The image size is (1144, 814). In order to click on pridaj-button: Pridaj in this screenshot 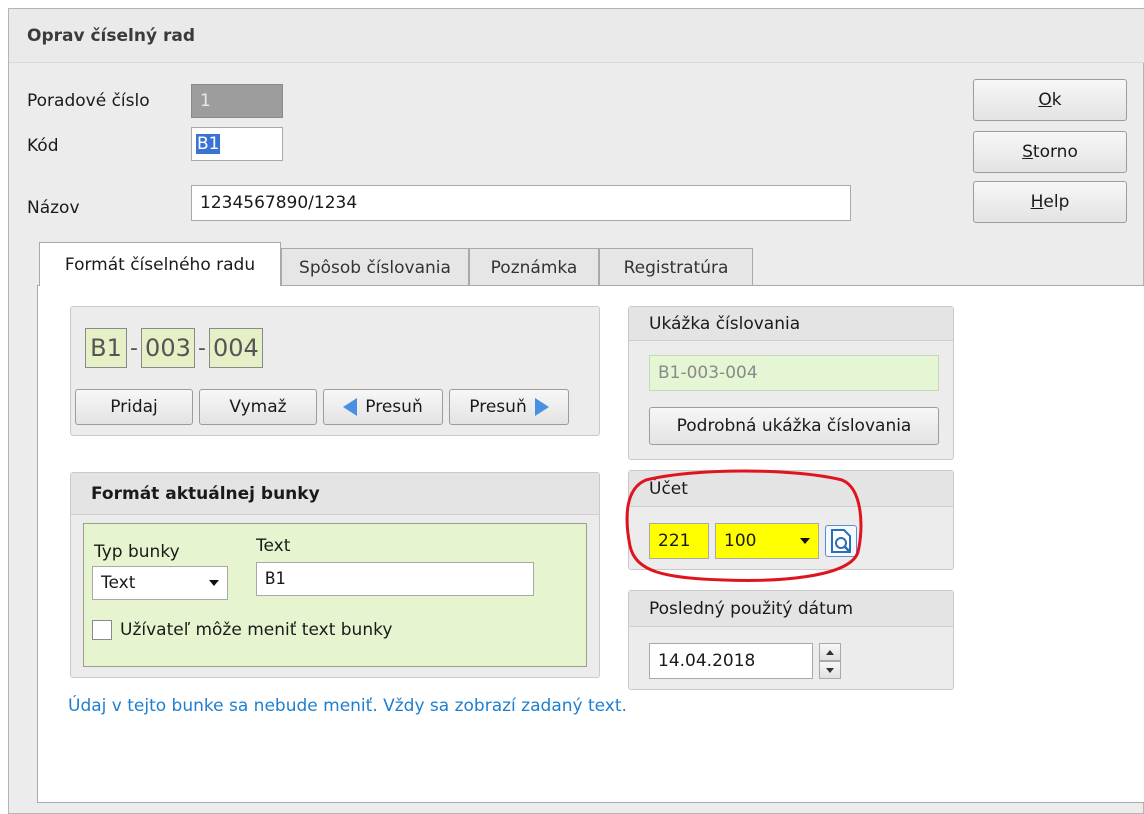, I will do `click(134, 407)`.